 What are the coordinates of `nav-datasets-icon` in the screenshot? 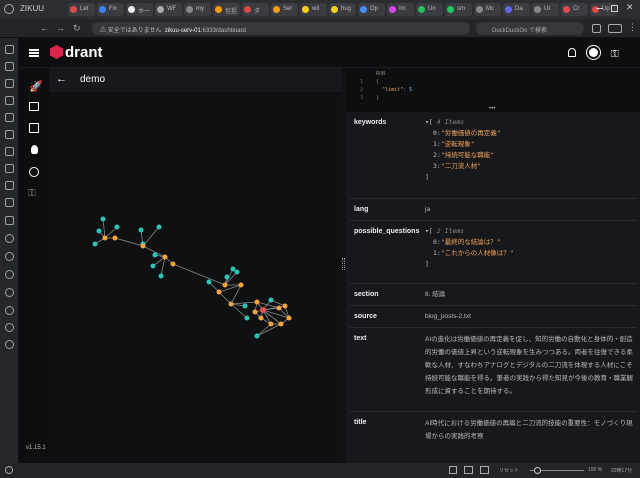 It's located at (34, 172).